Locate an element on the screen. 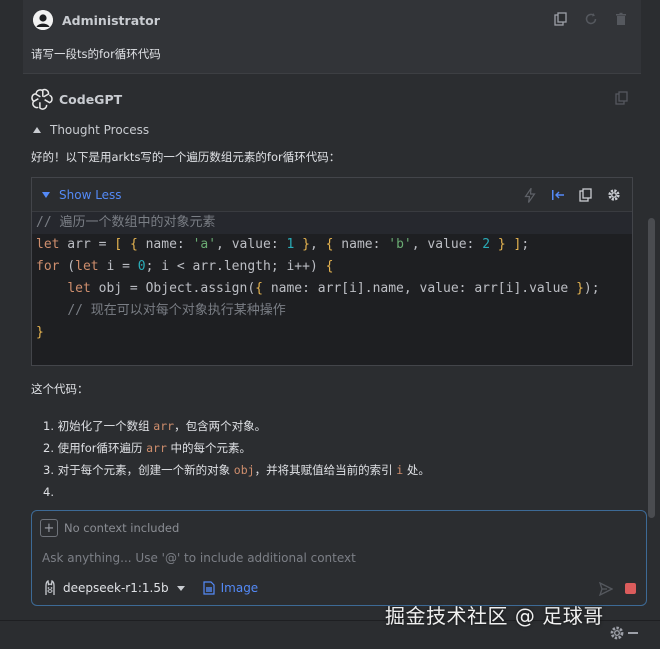 This screenshot has width=660, height=649. regenerate-icon is located at coordinates (591, 19).